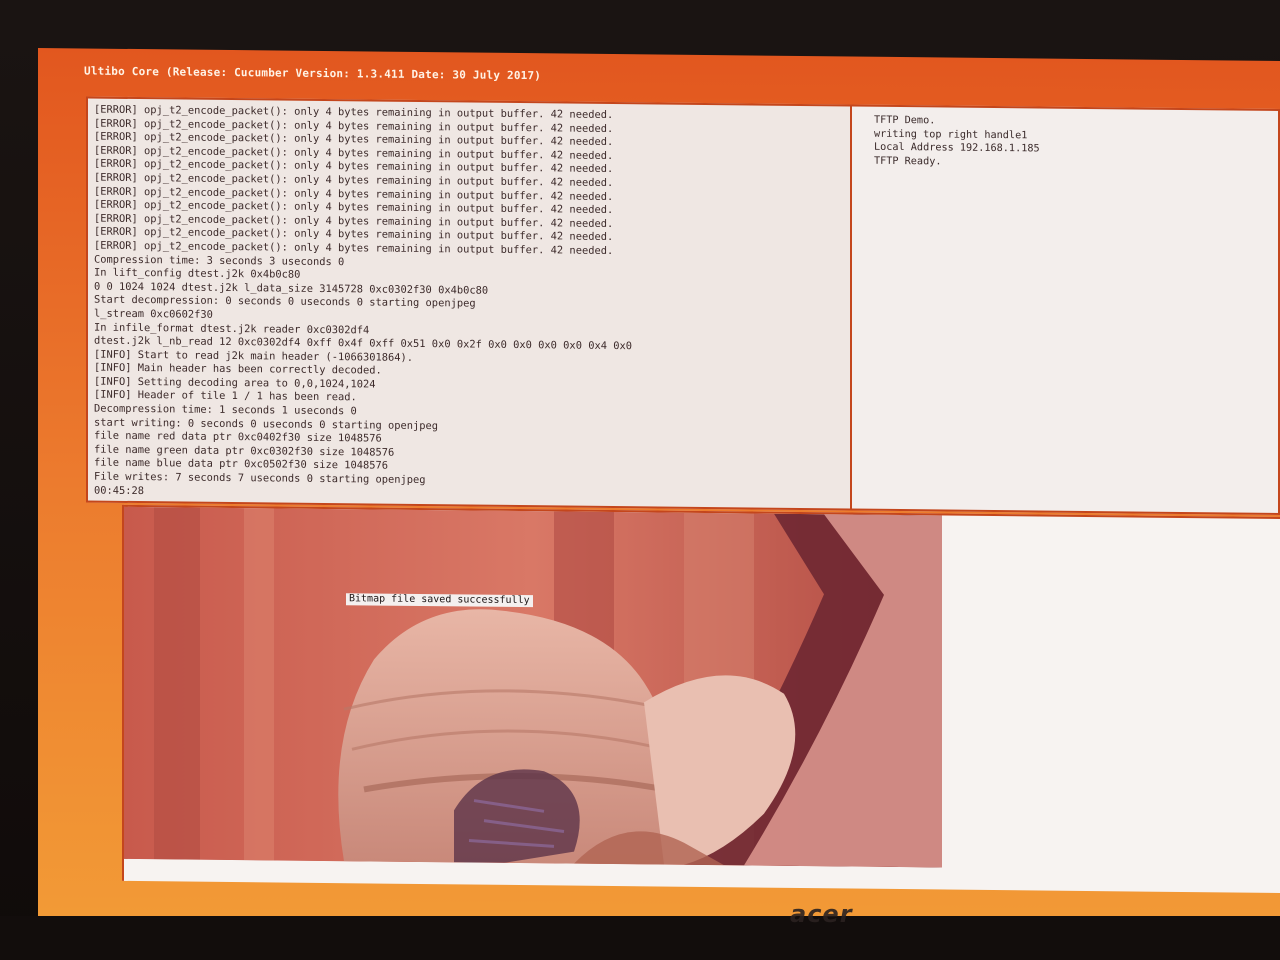 The image size is (1280, 960). What do you see at coordinates (640, 938) in the screenshot?
I see `monitor-bezel` at bounding box center [640, 938].